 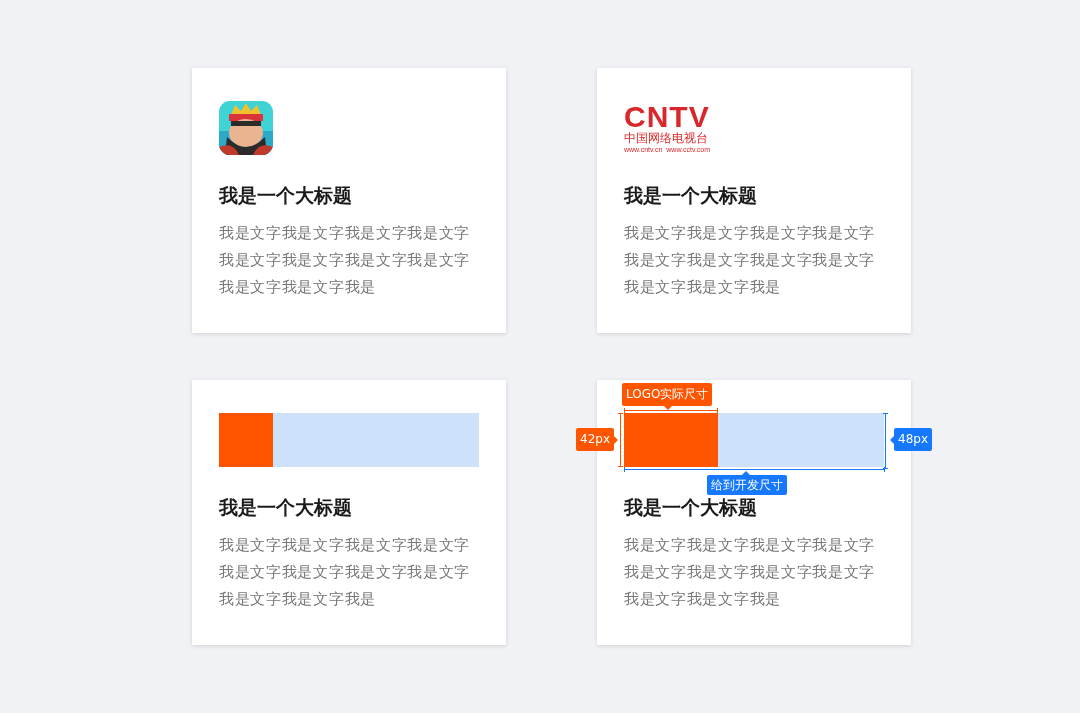 I want to click on logo-wordmark: CNTV, so click(x=667, y=117).